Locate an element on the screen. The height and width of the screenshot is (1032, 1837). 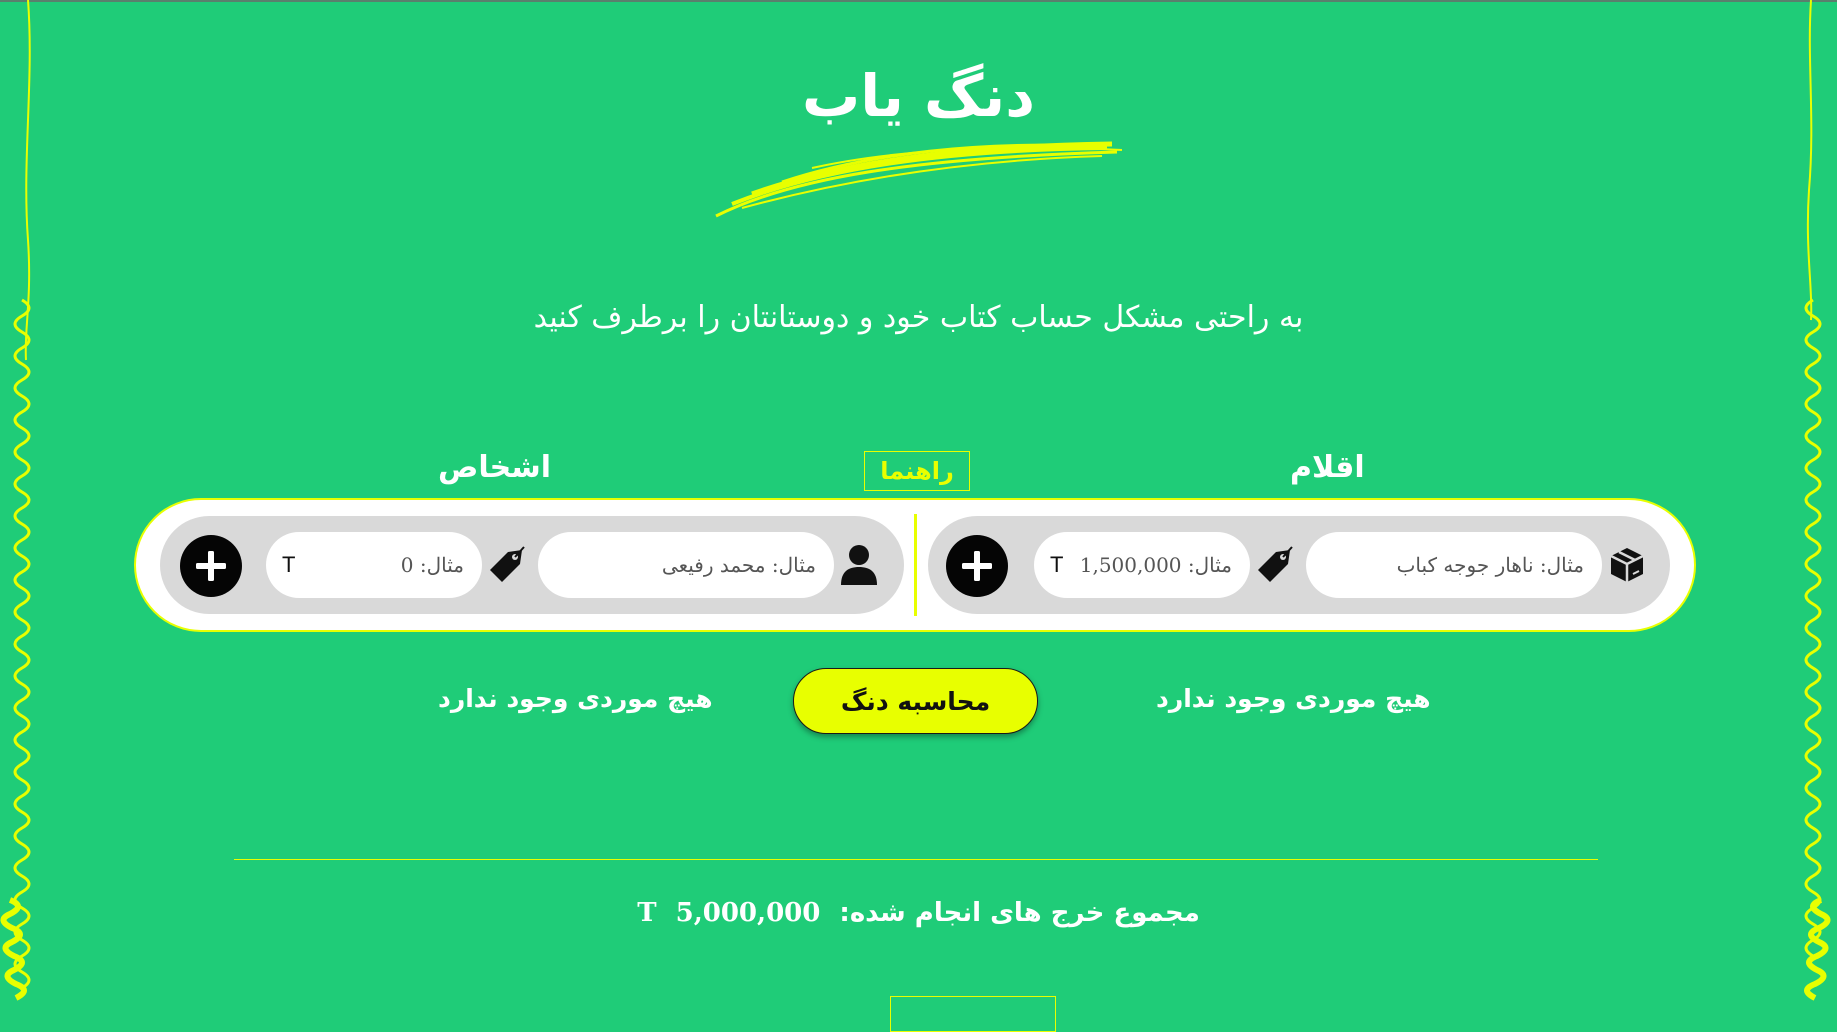
user-icon is located at coordinates (859, 565).